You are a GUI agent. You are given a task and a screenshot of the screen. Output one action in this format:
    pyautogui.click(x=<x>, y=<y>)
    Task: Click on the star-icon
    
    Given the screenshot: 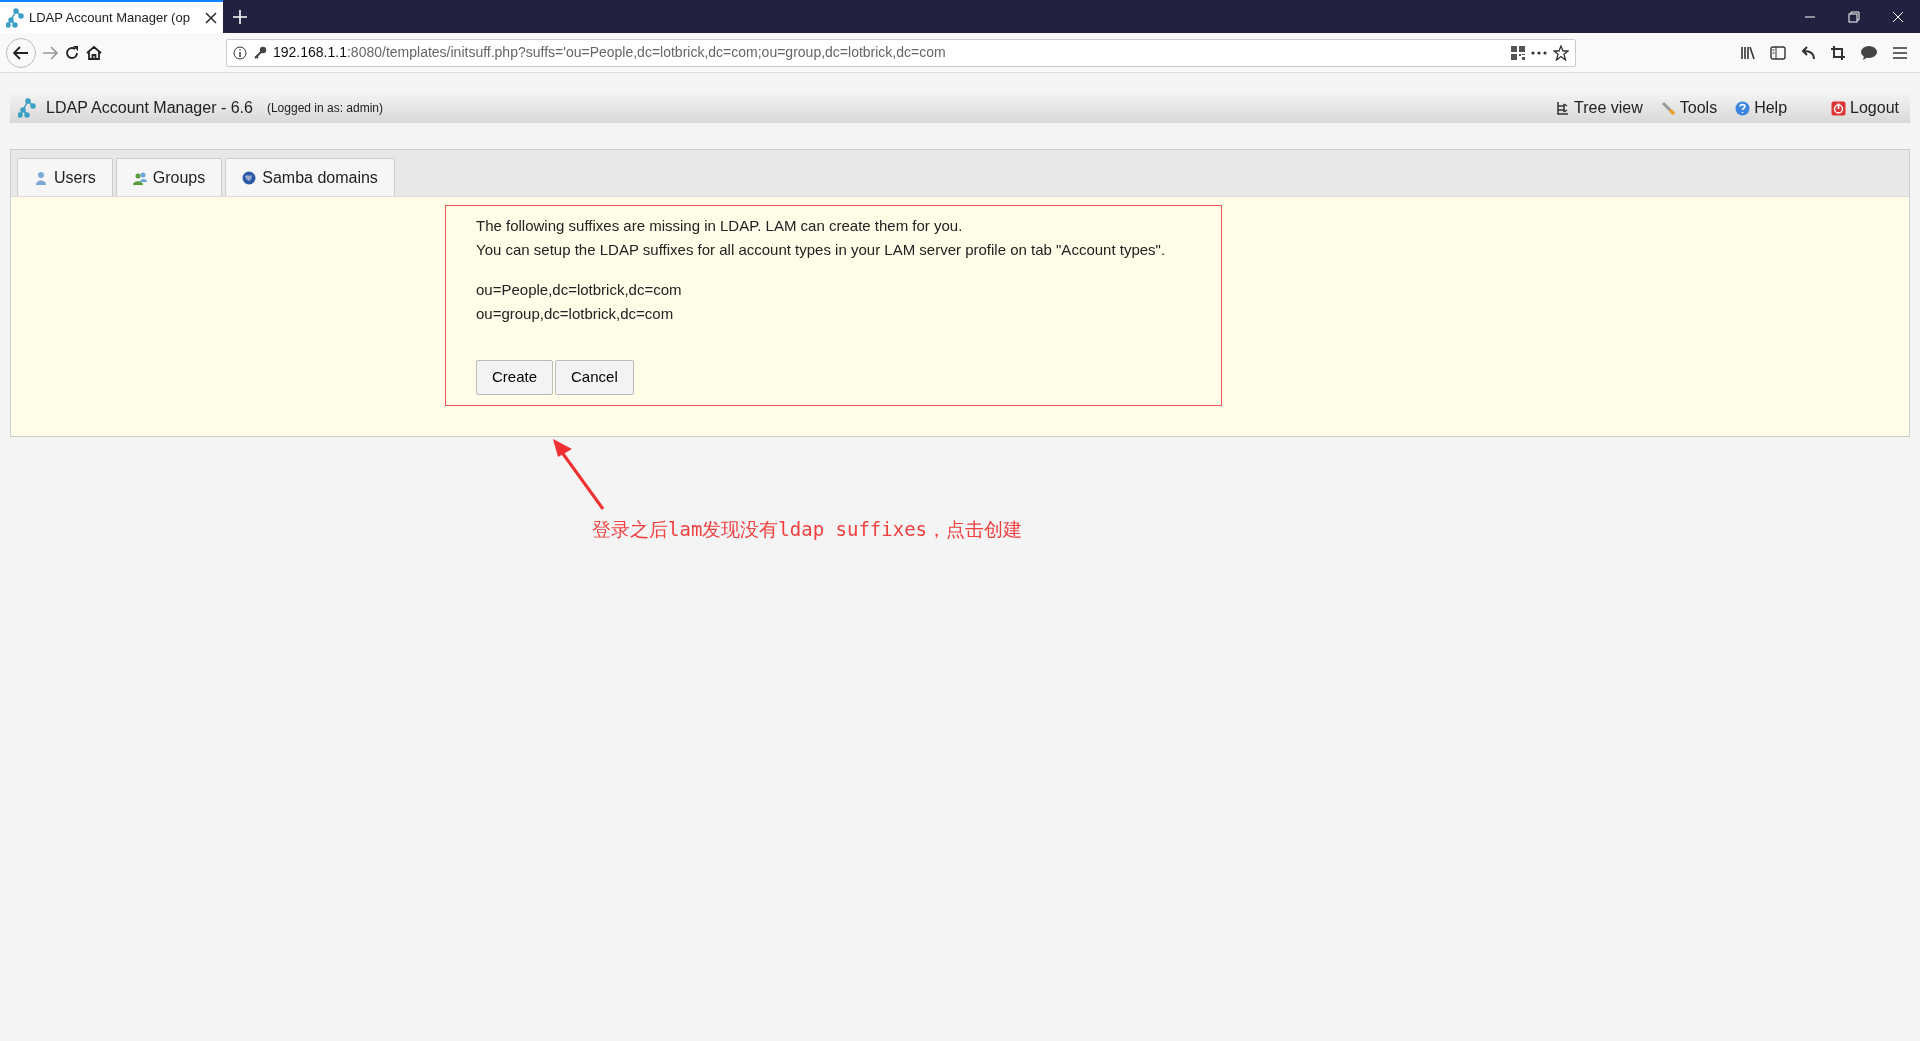 What is the action you would take?
    pyautogui.click(x=1561, y=52)
    